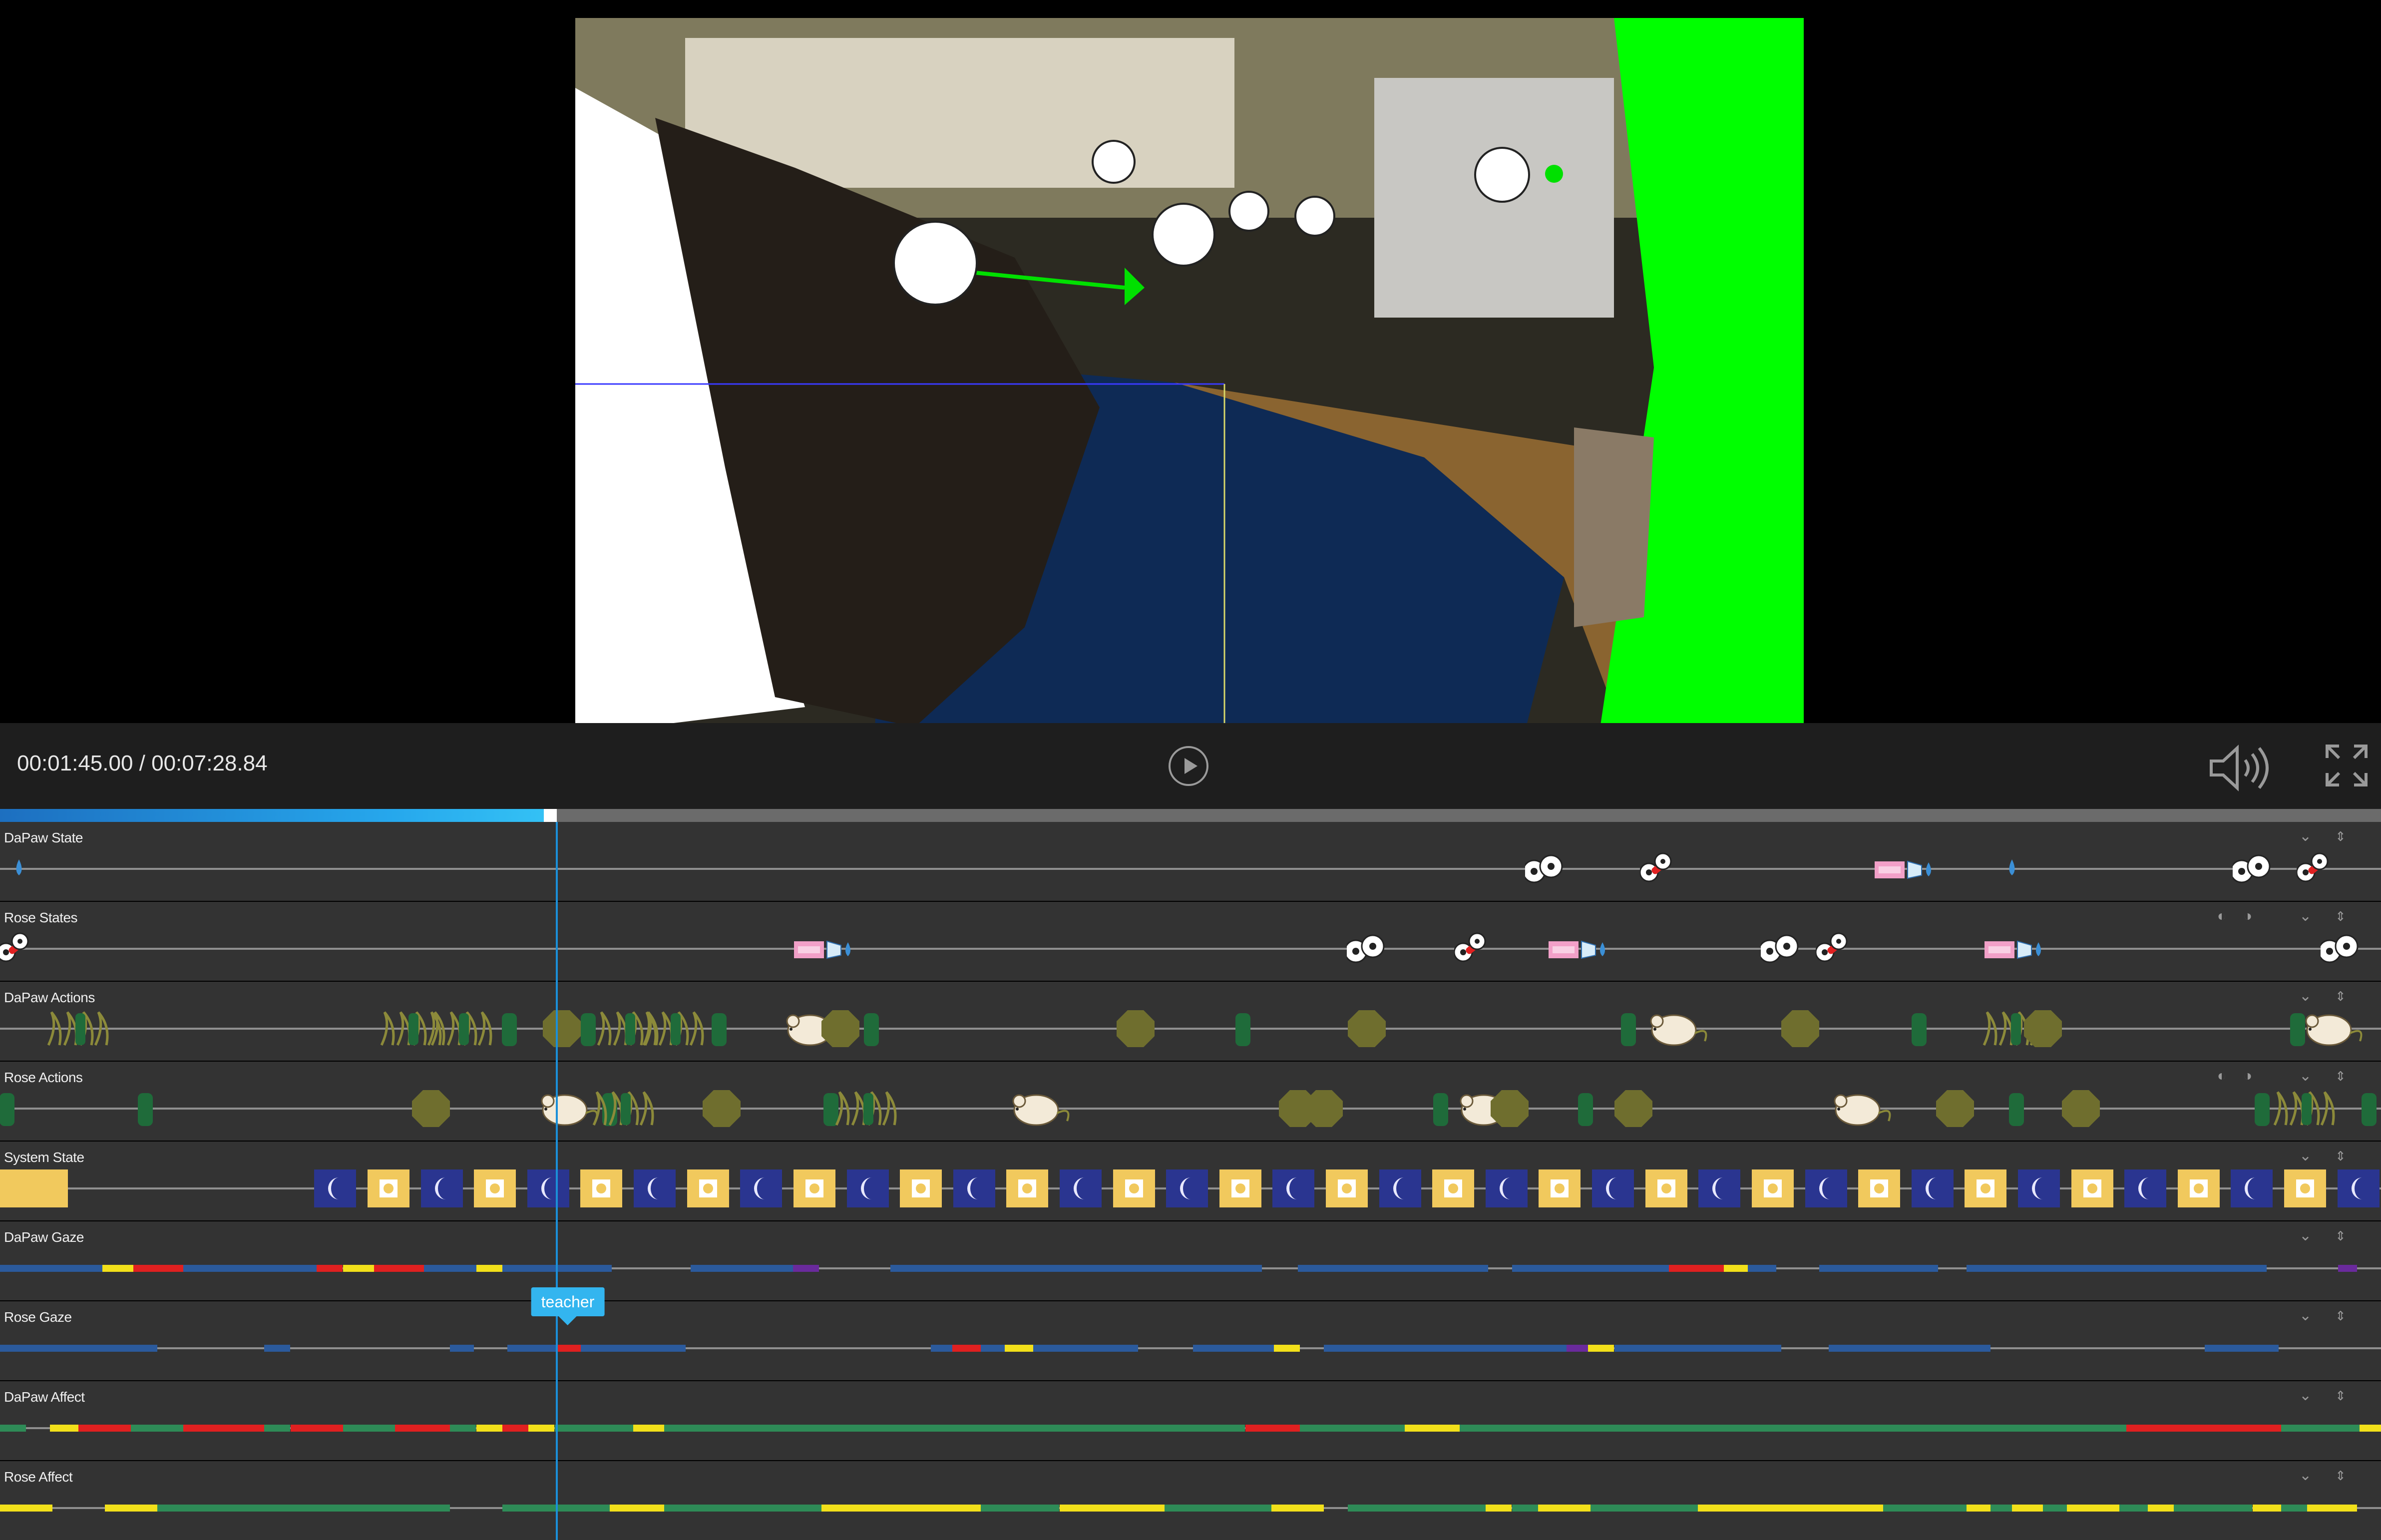 Image resolution: width=2381 pixels, height=1540 pixels. What do you see at coordinates (557, 1181) in the screenshot?
I see `playhead-line` at bounding box center [557, 1181].